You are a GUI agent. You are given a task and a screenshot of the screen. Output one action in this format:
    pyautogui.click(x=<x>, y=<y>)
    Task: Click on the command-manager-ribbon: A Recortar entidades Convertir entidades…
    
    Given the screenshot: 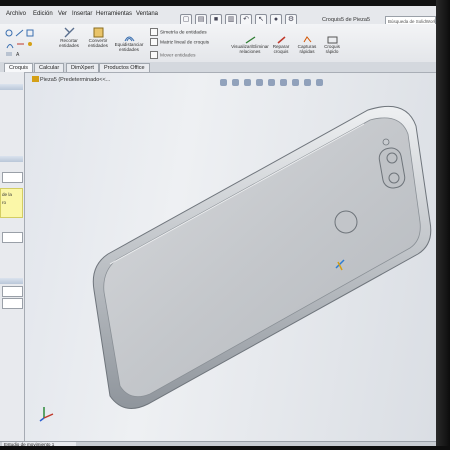 What is the action you would take?
    pyautogui.click(x=218, y=43)
    